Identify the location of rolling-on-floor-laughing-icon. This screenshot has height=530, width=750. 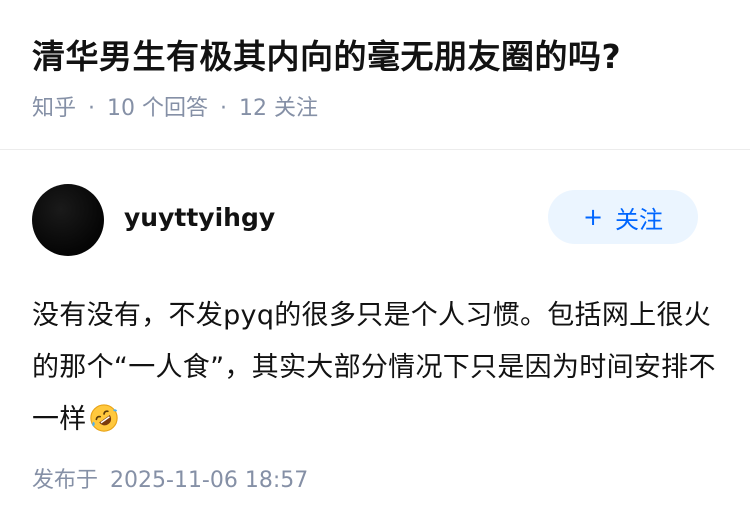
(103, 418).